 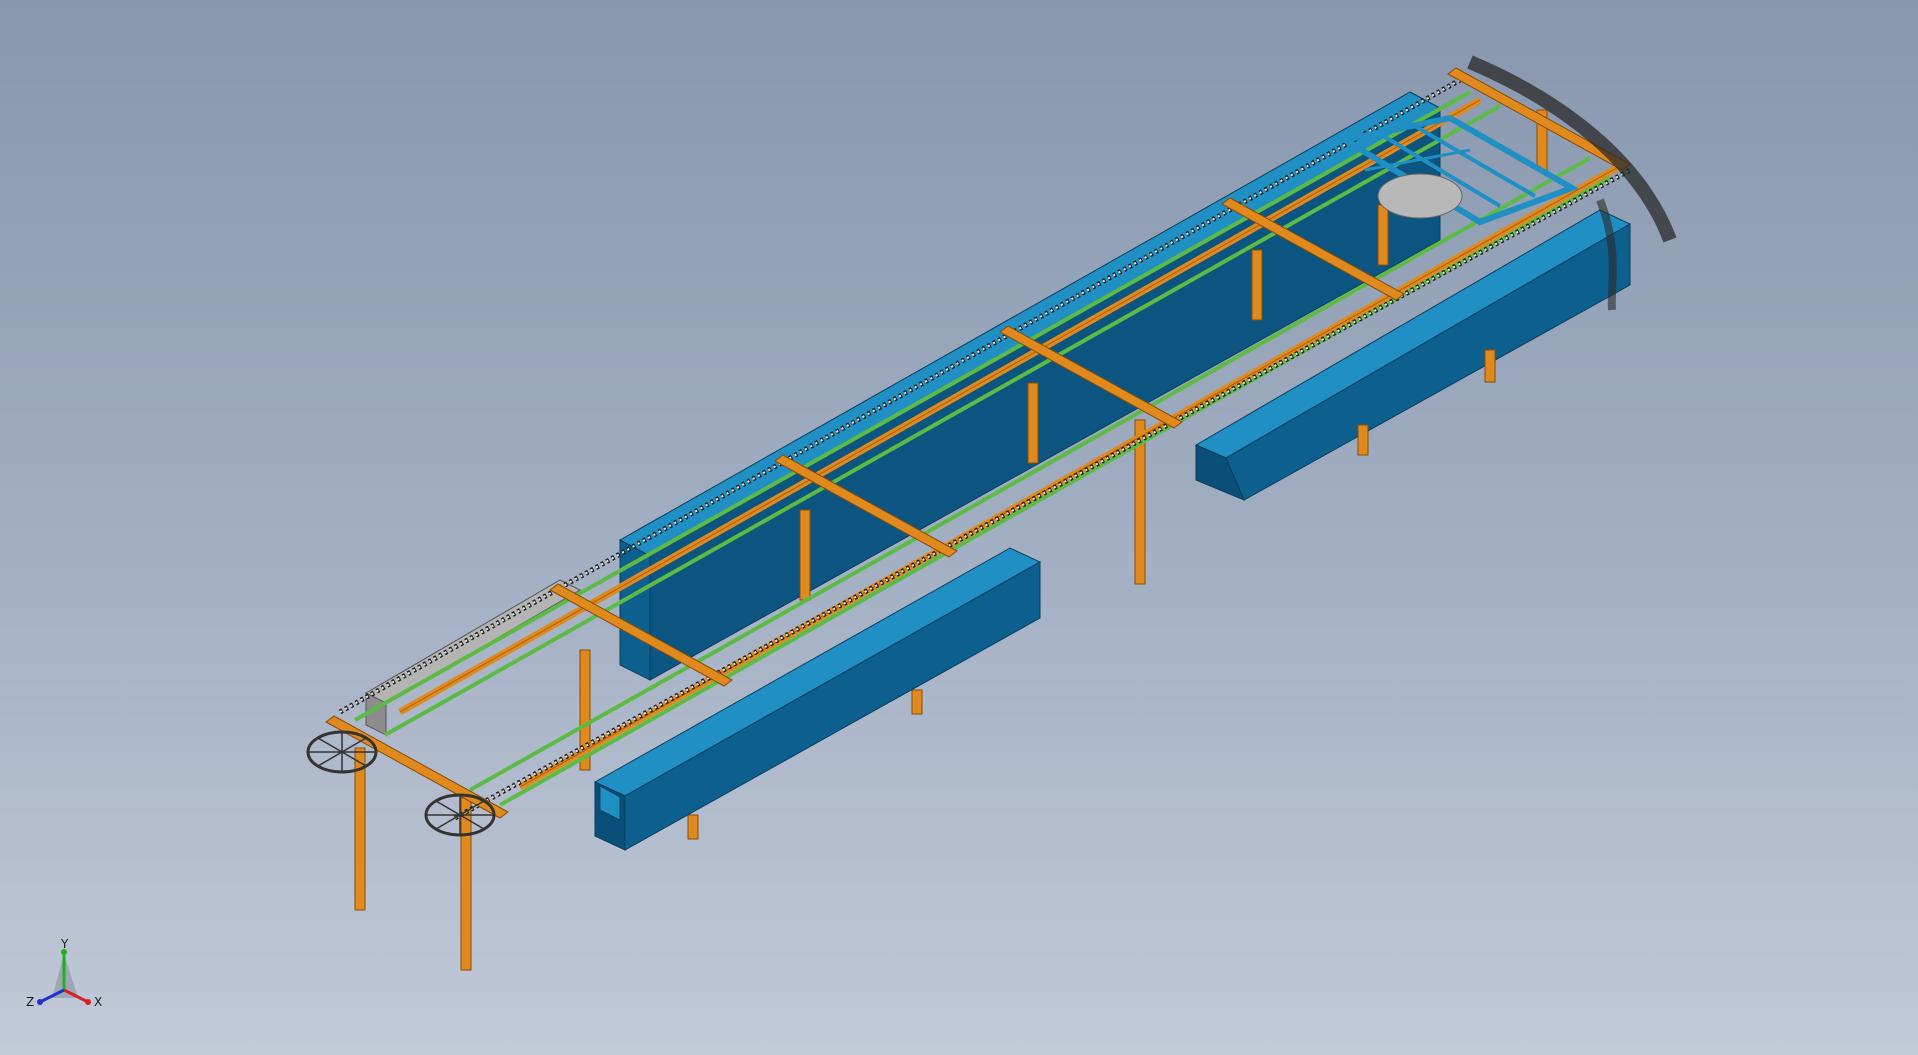 What do you see at coordinates (473, 657) in the screenshot?
I see `grey-hopper` at bounding box center [473, 657].